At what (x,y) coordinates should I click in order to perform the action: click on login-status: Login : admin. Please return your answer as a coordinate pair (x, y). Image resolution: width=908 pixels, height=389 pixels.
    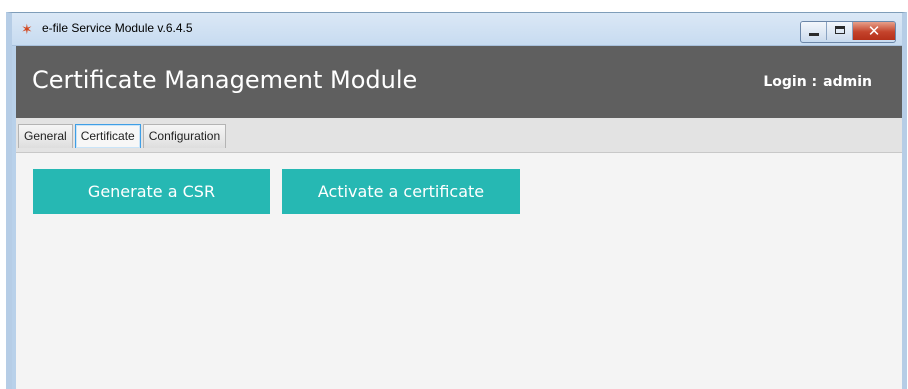
    Looking at the image, I should click on (817, 82).